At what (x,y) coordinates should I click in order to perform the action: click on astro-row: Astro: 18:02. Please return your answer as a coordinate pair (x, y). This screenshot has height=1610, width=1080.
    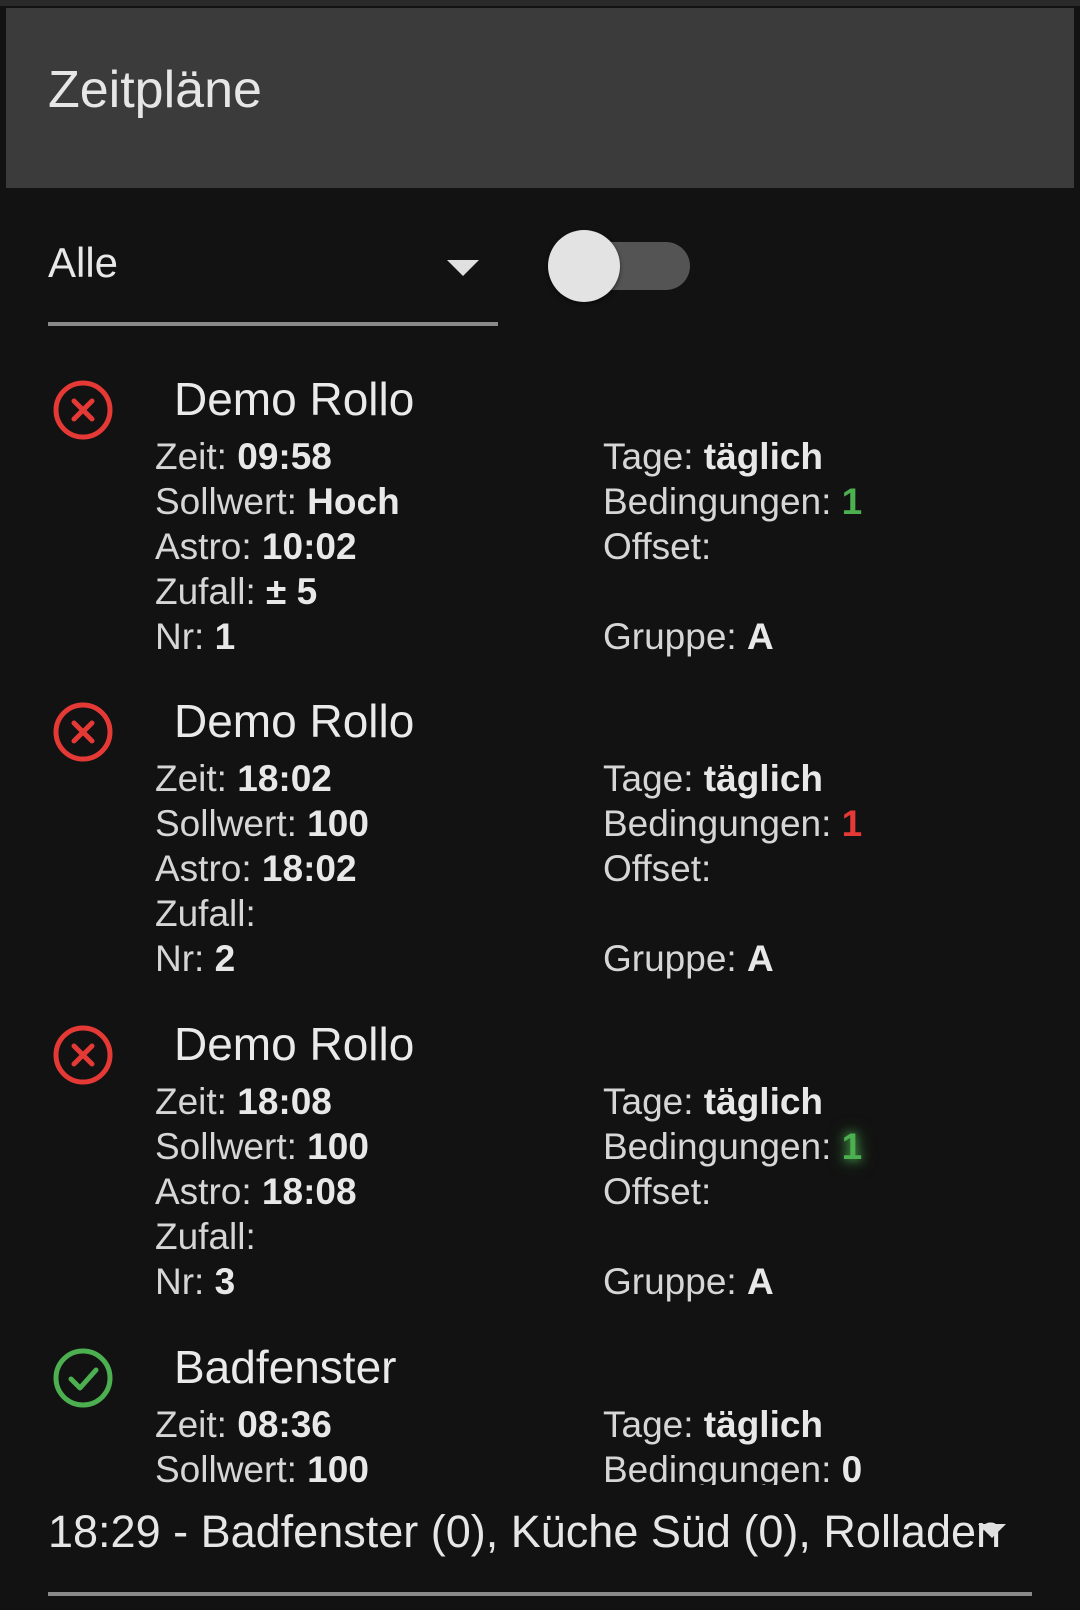
    Looking at the image, I should click on (256, 868).